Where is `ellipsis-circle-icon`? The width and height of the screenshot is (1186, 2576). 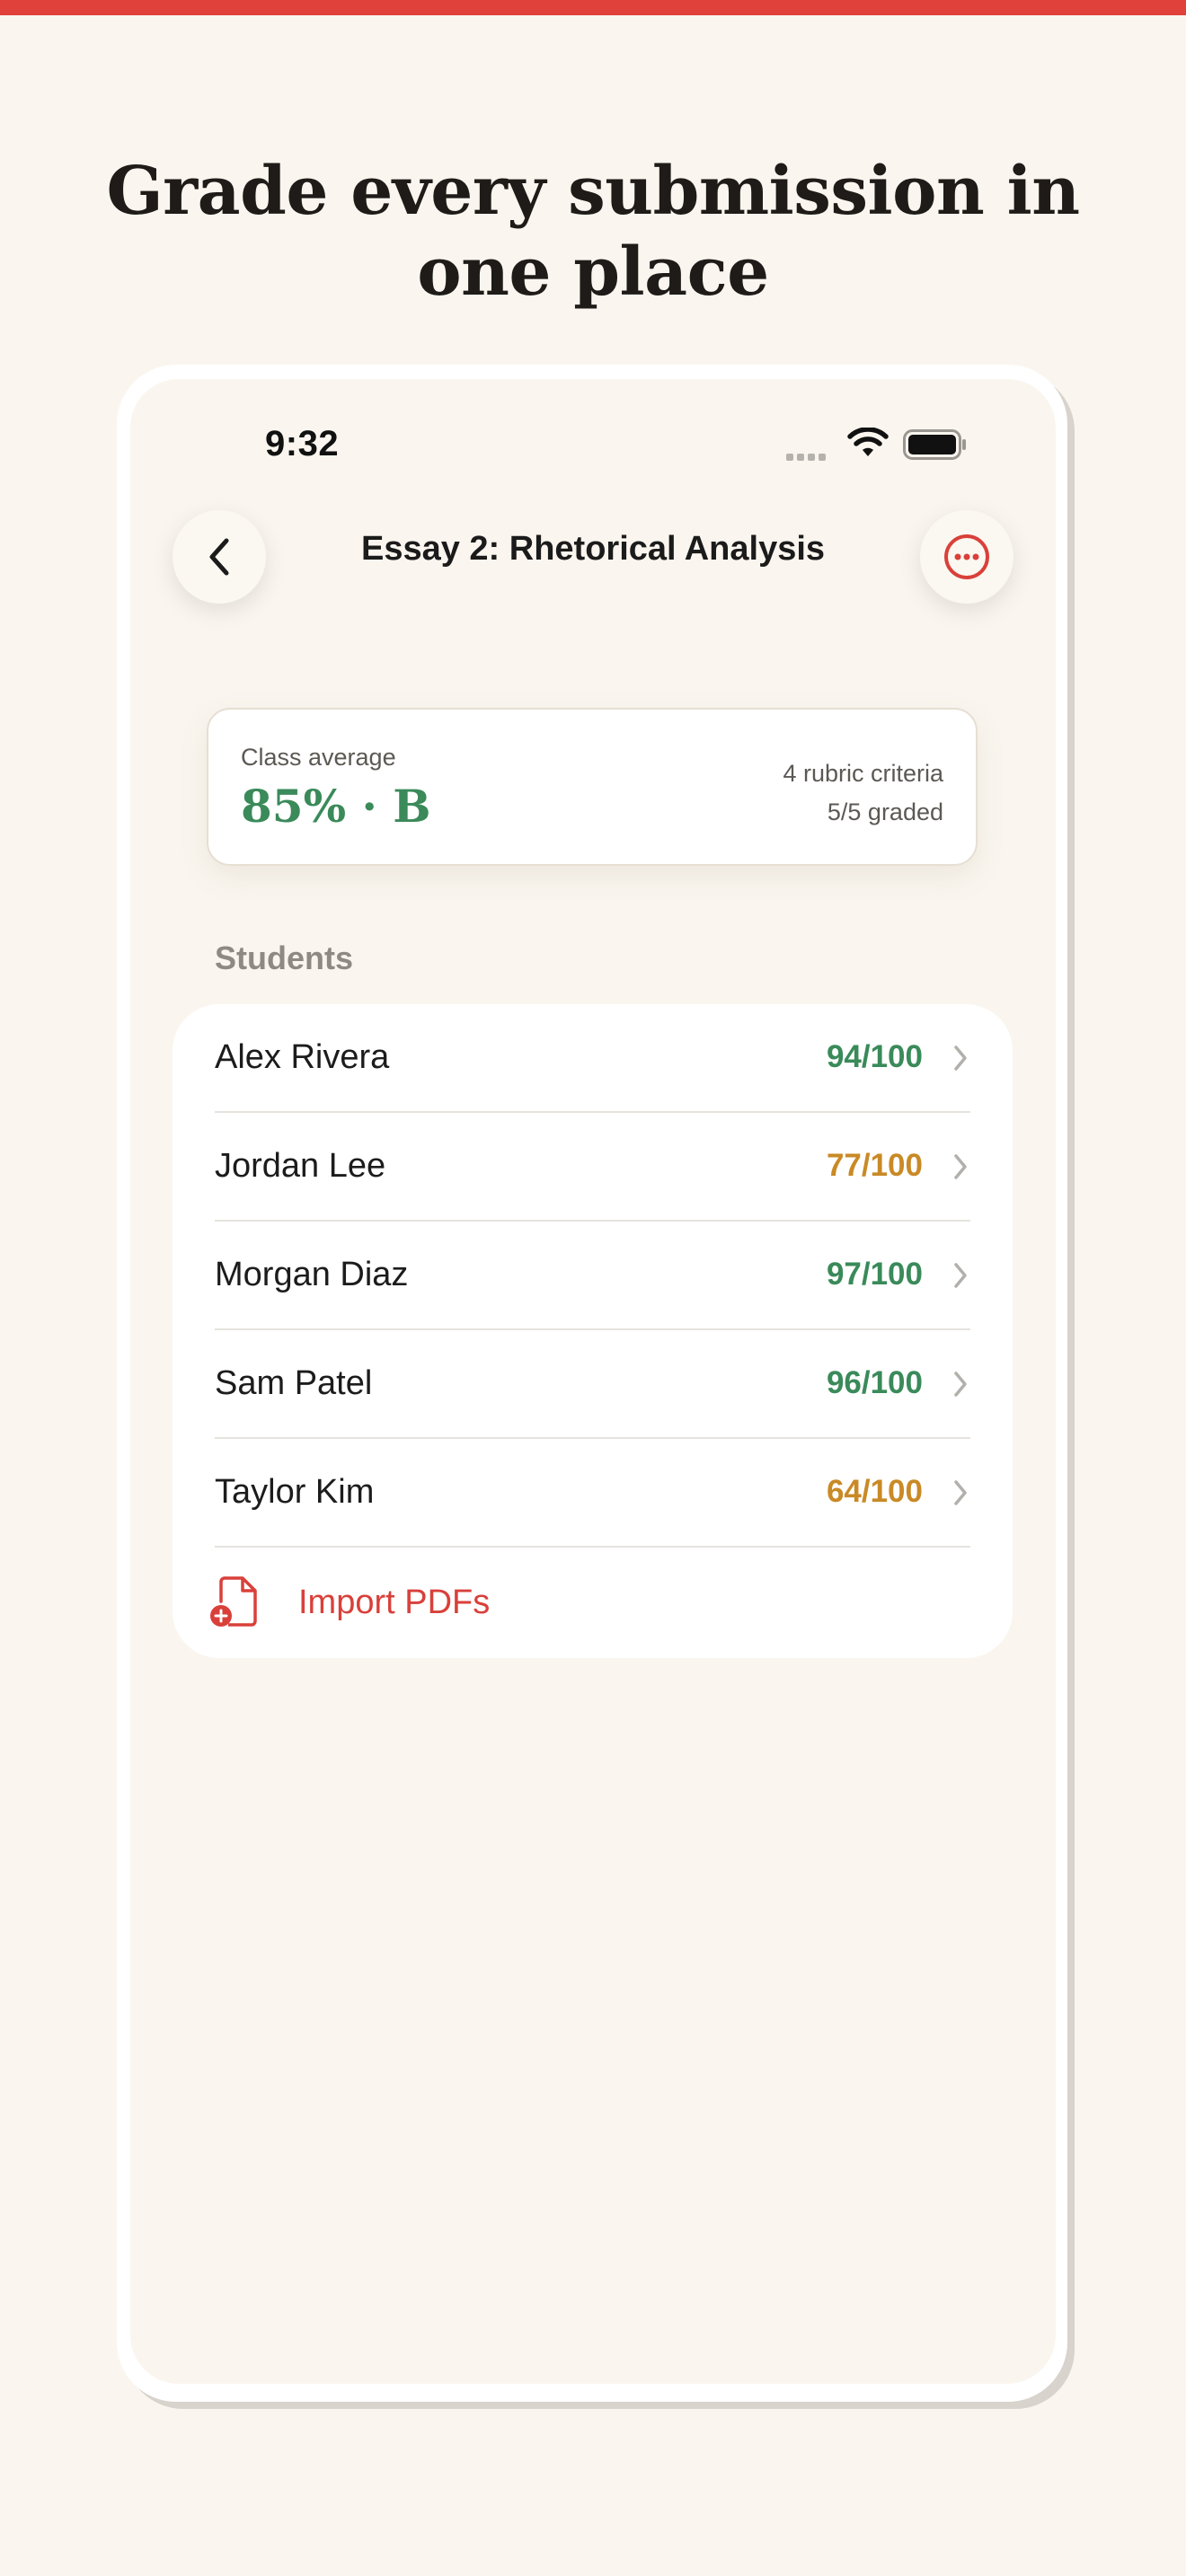 ellipsis-circle-icon is located at coordinates (966, 556).